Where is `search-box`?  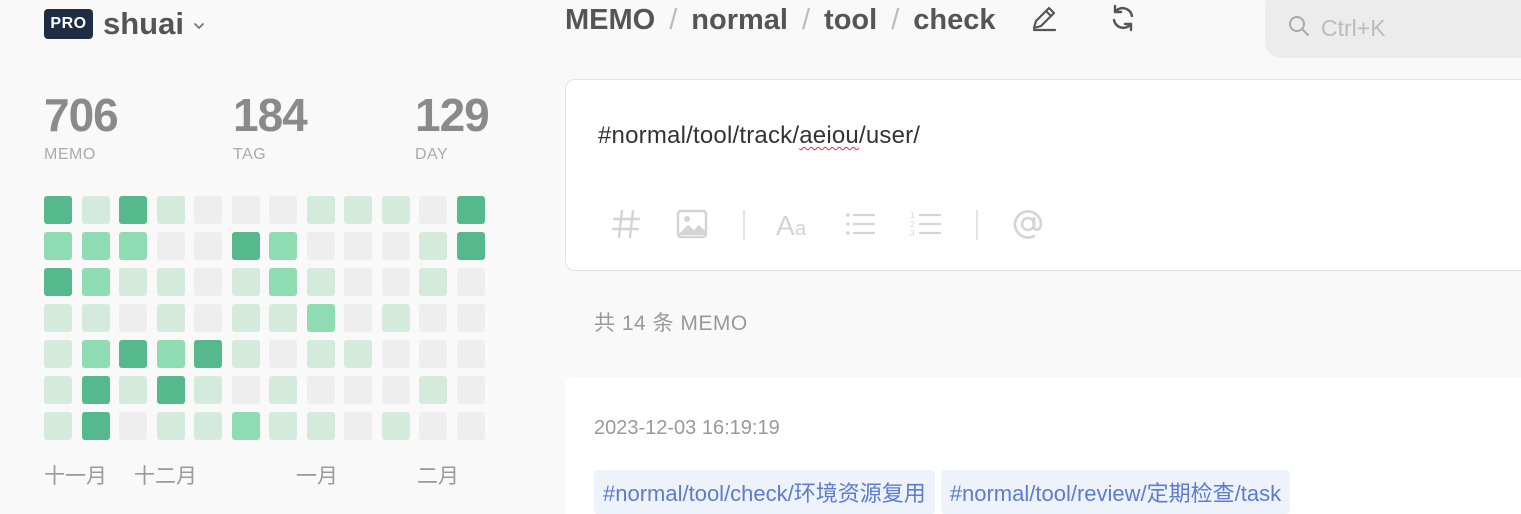
search-box is located at coordinates (1393, 29).